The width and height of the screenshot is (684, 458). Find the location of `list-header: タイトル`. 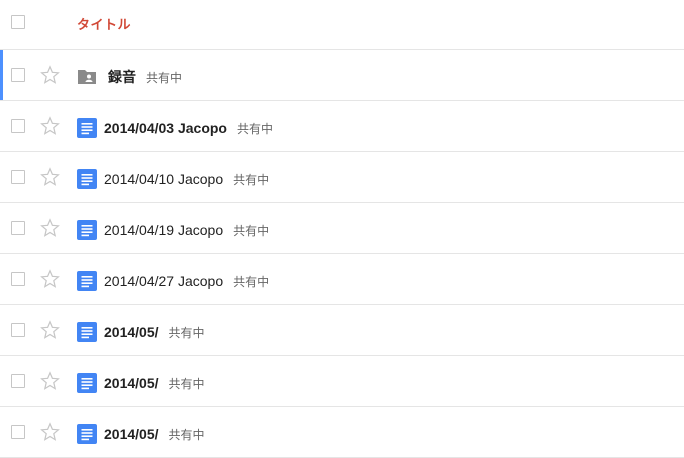

list-header: タイトル is located at coordinates (342, 25).